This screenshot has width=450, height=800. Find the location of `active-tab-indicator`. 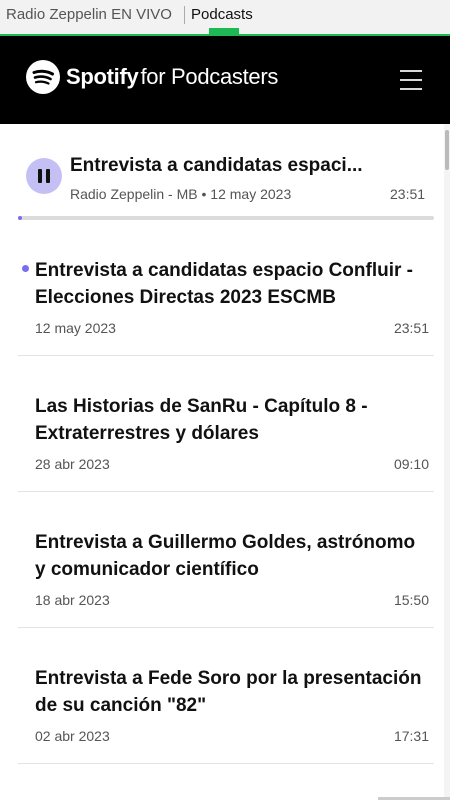

active-tab-indicator is located at coordinates (224, 31).